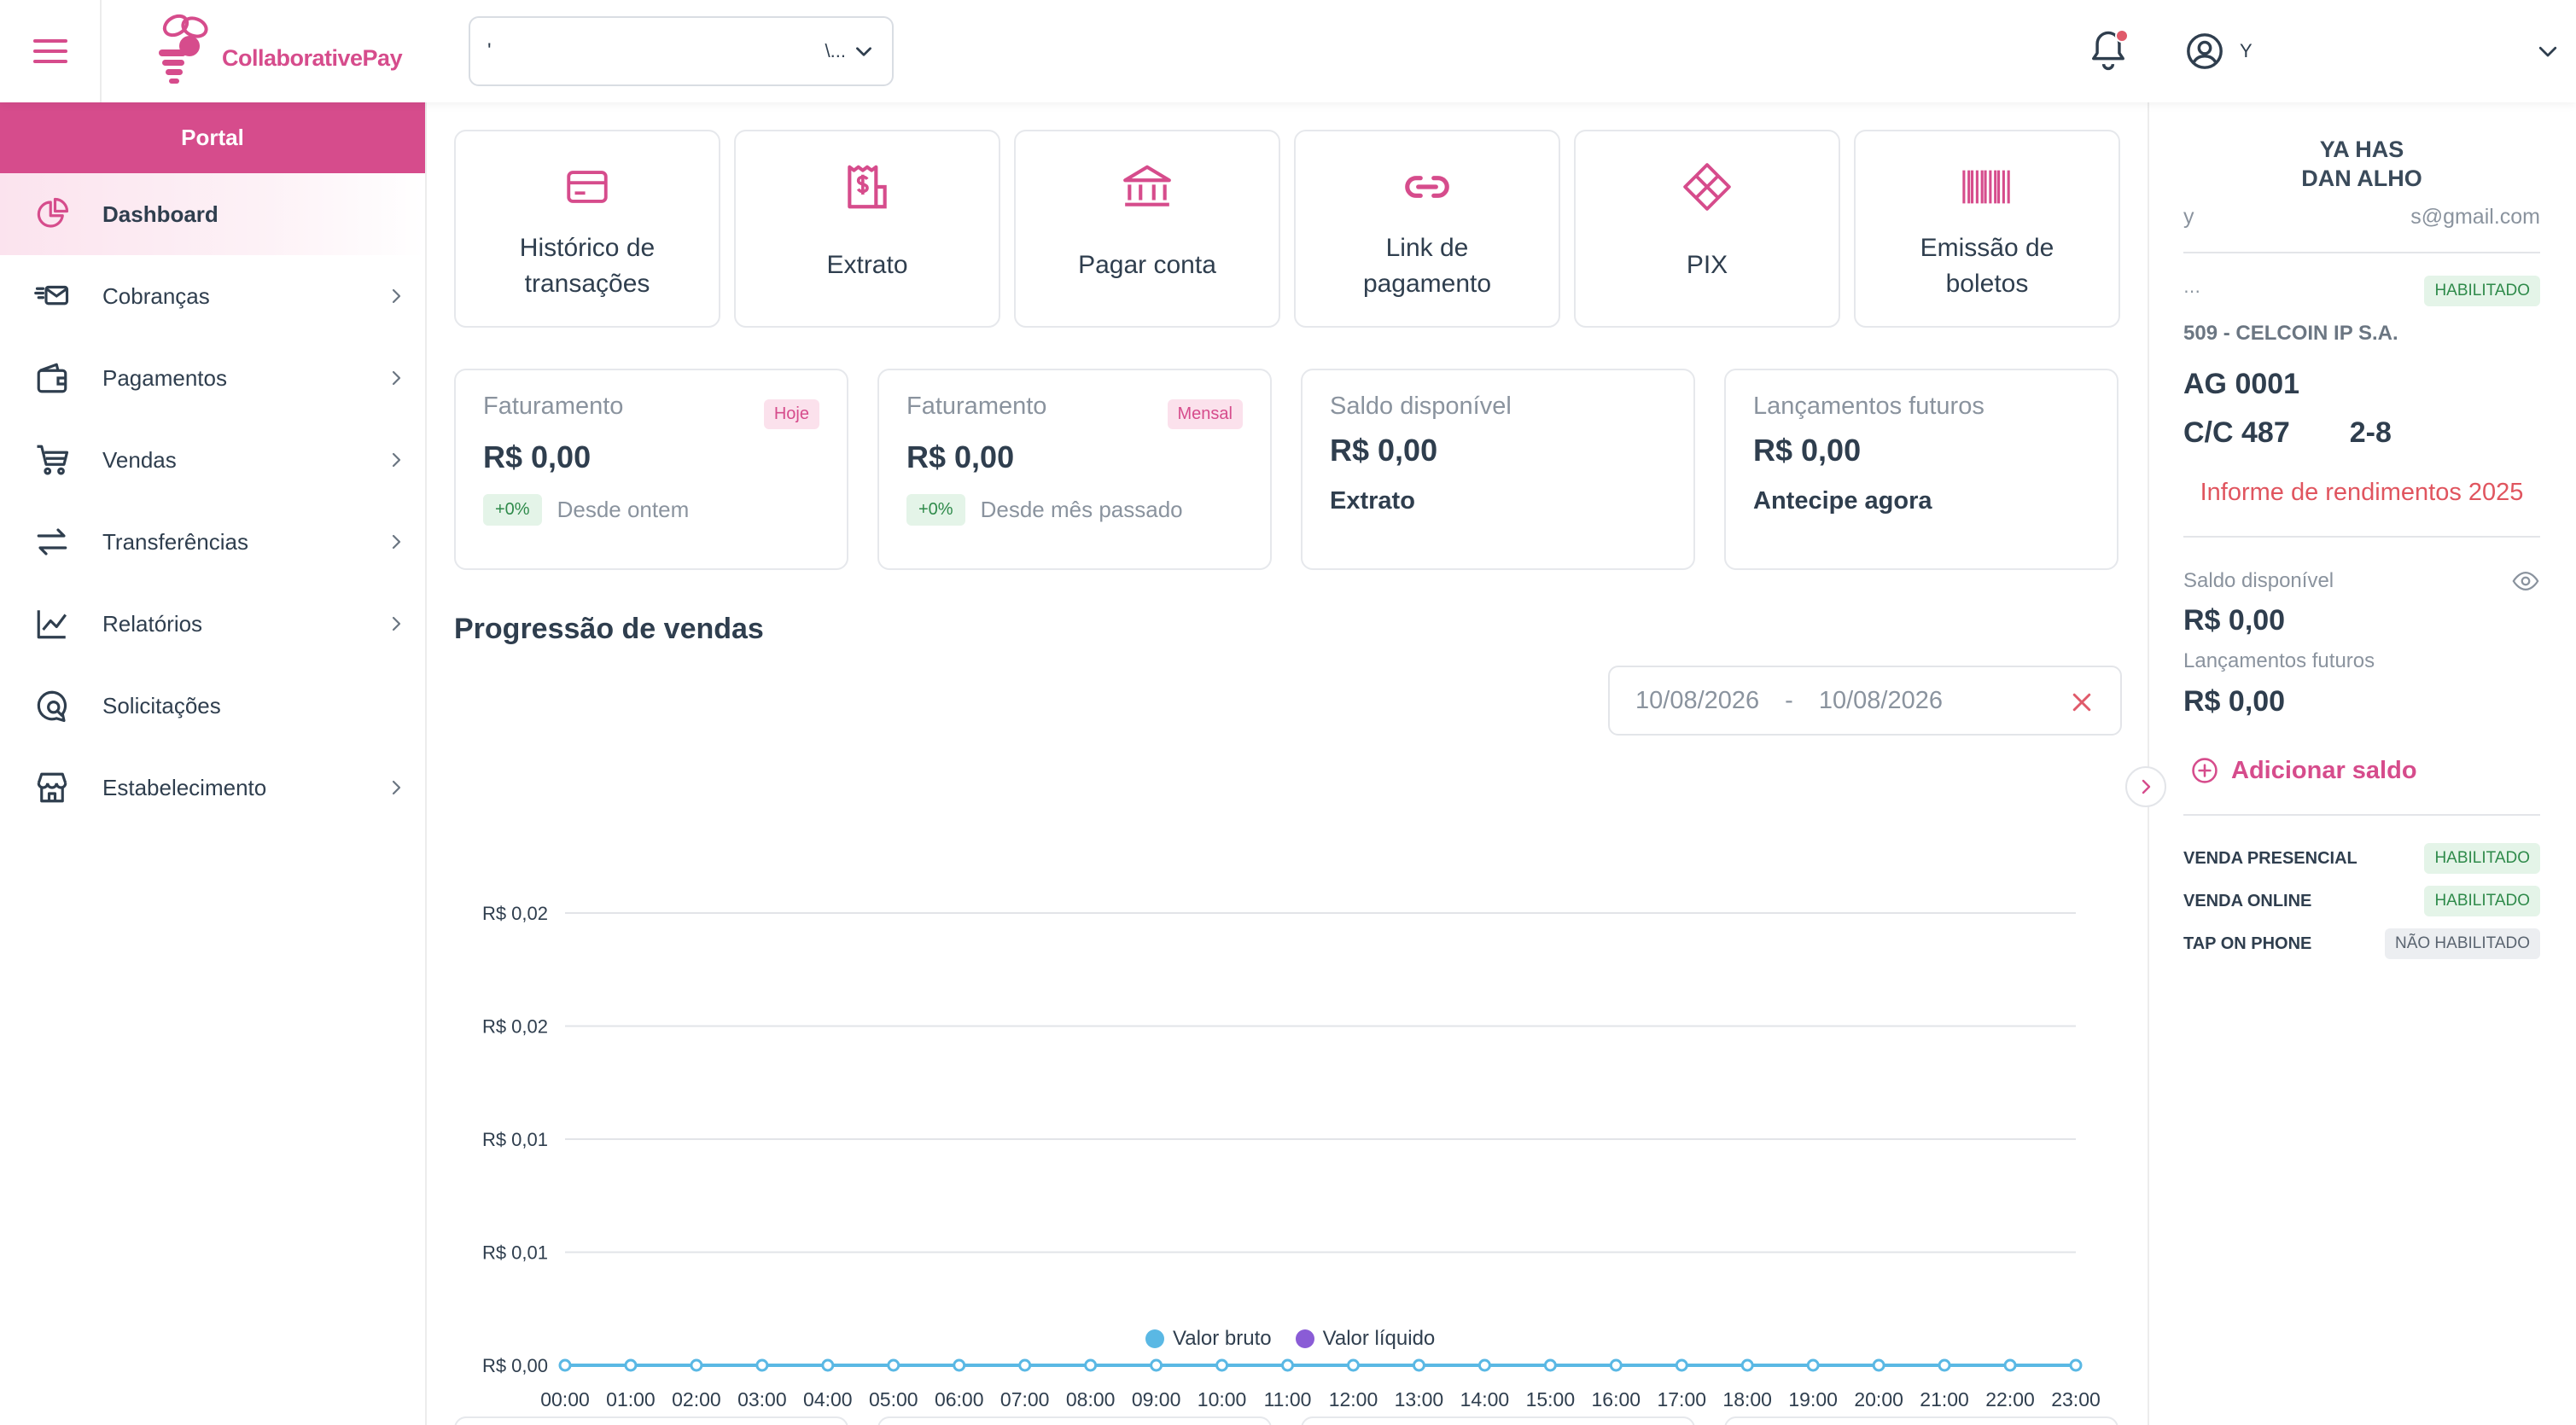  What do you see at coordinates (212, 706) in the screenshot?
I see `sidebar-item-solicitacoes: Solicitações` at bounding box center [212, 706].